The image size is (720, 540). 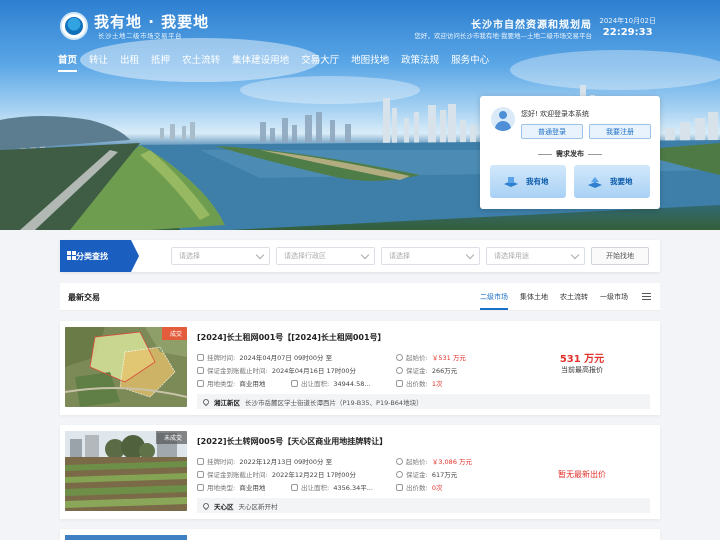 What do you see at coordinates (426, 474) in the screenshot?
I see `deposit-row: 保证金: 617万元` at bounding box center [426, 474].